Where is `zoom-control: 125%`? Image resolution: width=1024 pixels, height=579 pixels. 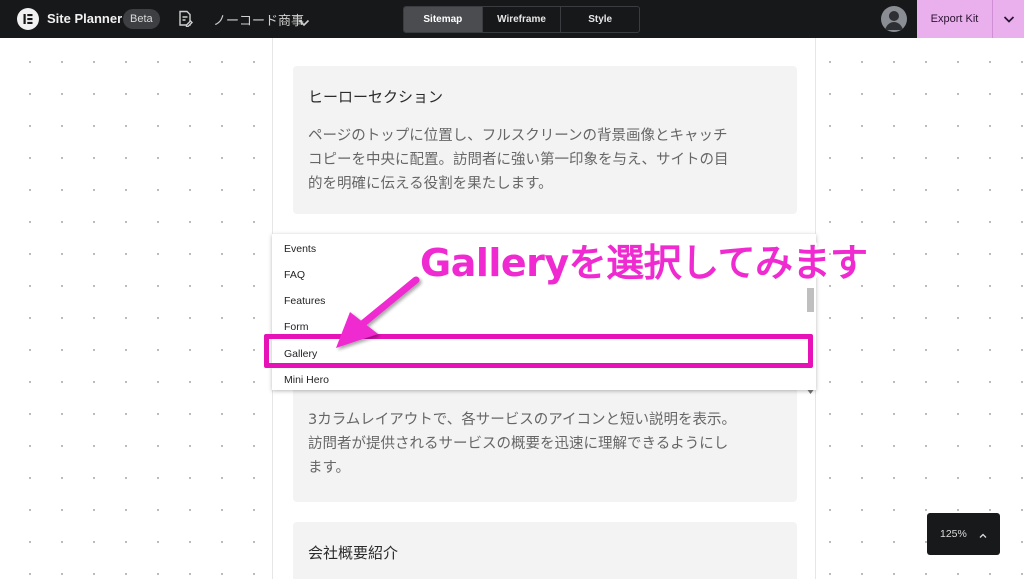 zoom-control: 125% is located at coordinates (963, 534).